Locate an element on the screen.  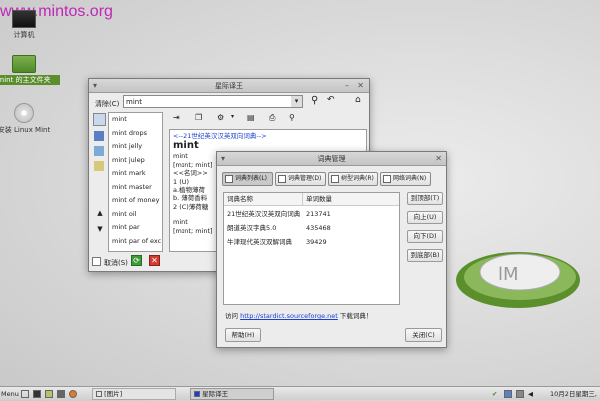
help-button: 帮助(H) is located at coordinates (243, 335).